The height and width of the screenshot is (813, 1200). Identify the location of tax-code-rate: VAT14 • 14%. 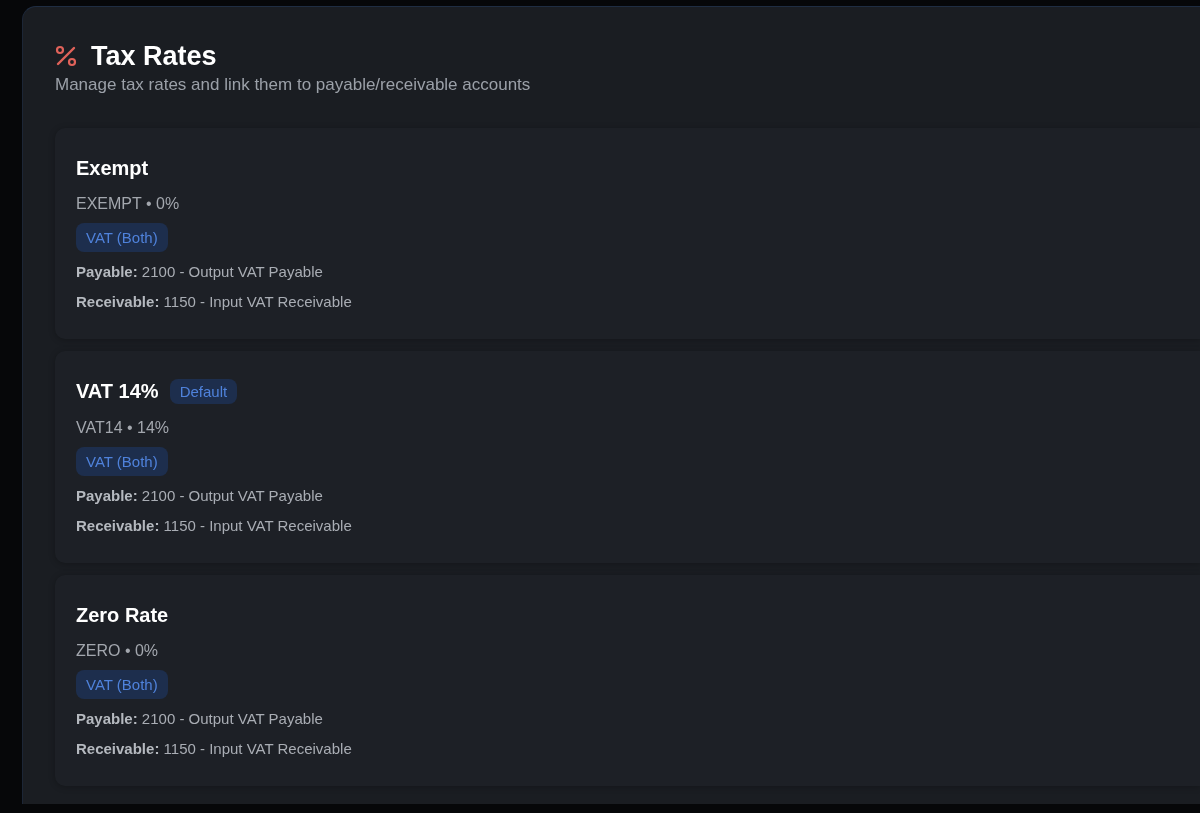
(123, 427).